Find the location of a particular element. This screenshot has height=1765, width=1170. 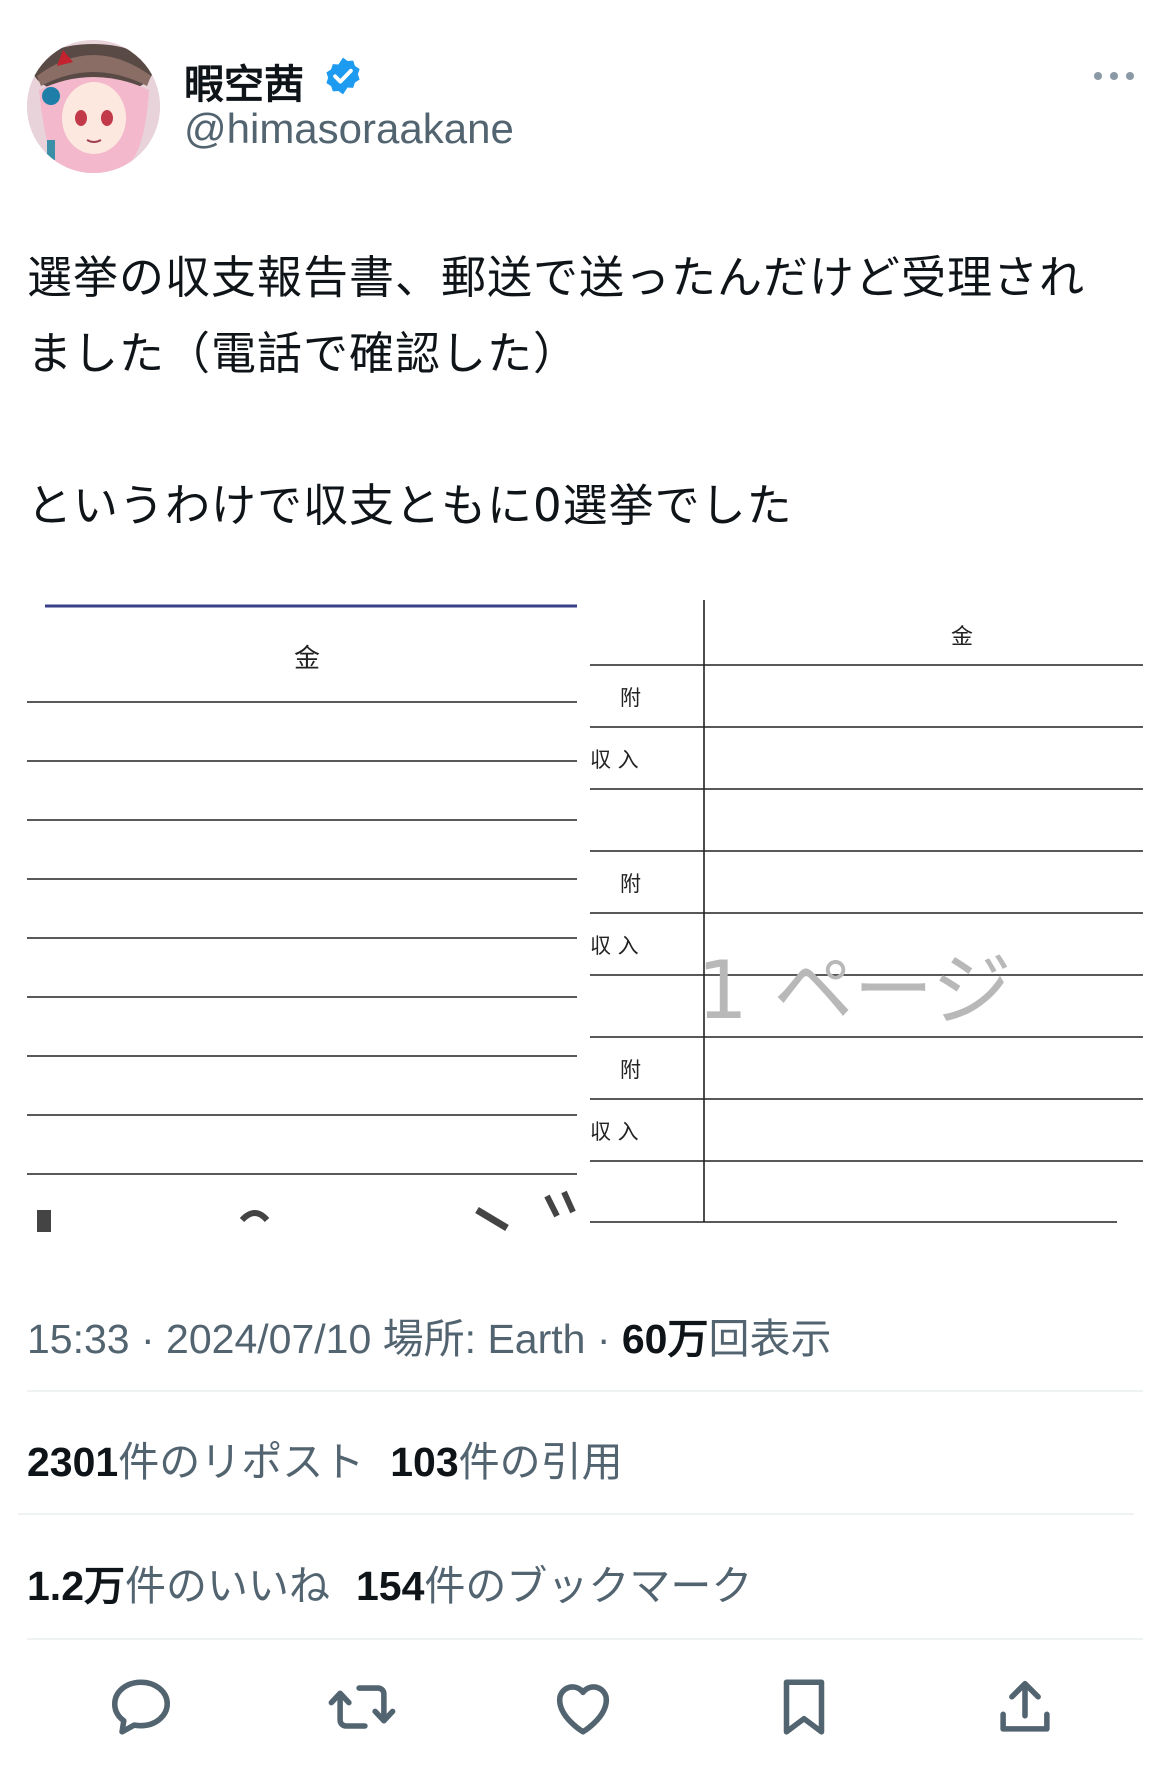

bookmark-icon is located at coordinates (804, 1707).